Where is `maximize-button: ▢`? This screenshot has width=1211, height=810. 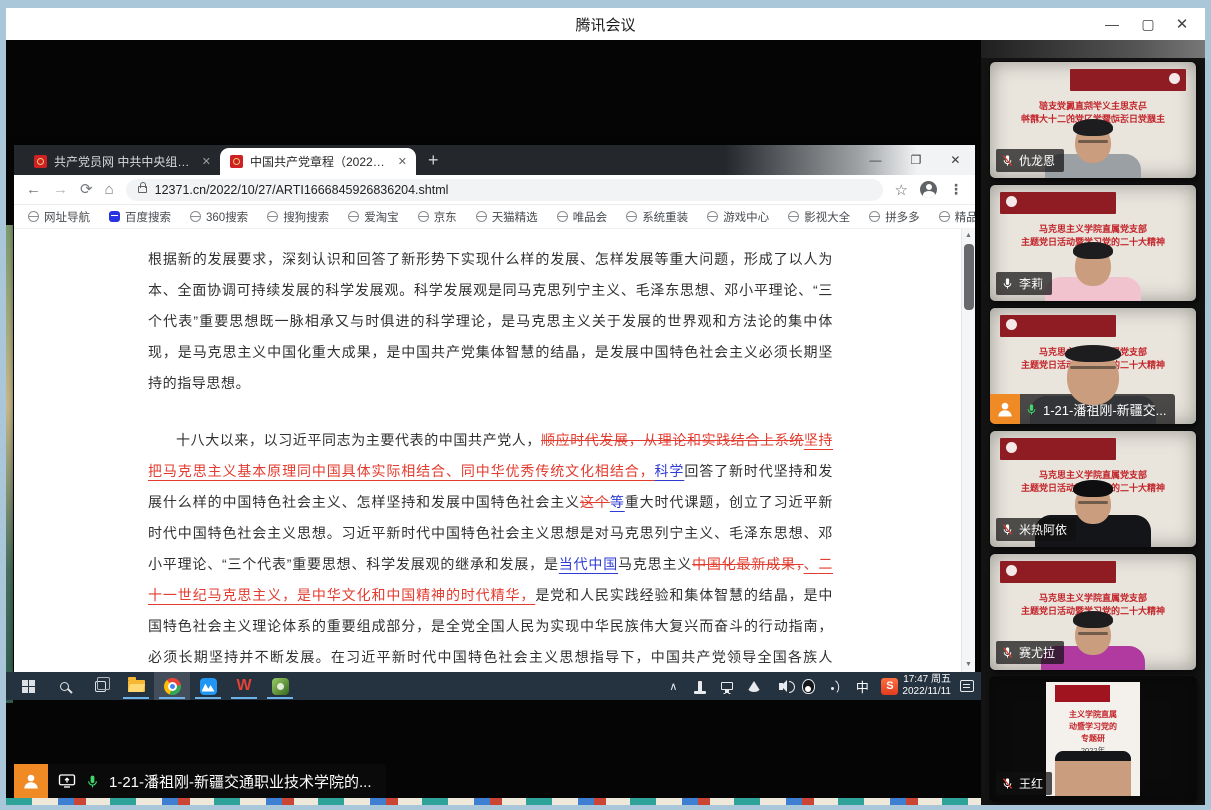 maximize-button: ▢ is located at coordinates (1148, 24).